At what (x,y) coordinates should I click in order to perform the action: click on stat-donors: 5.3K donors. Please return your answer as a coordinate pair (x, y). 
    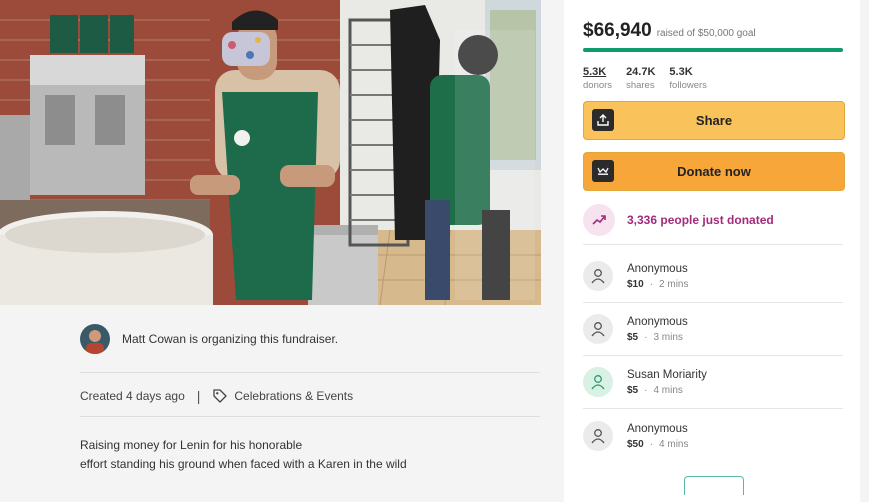
    Looking at the image, I should click on (597, 78).